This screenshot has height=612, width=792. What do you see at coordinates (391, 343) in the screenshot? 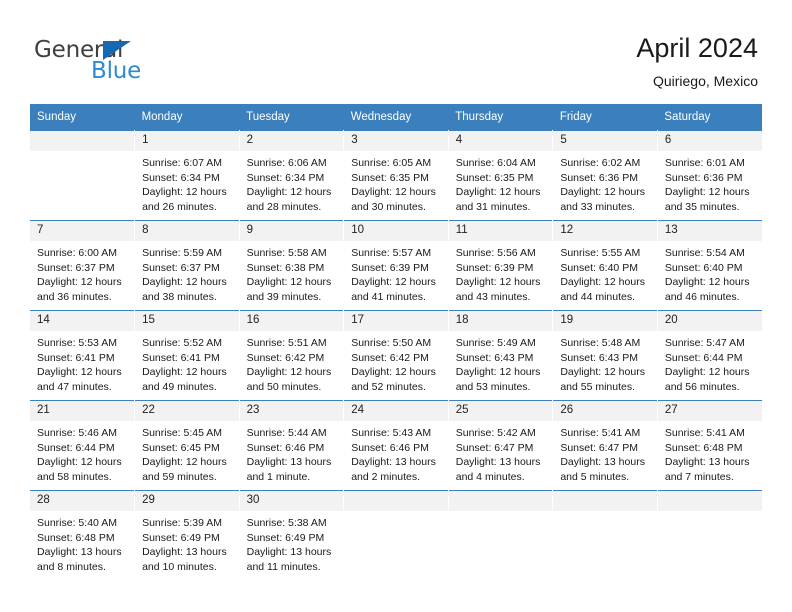
I see `sunrise-text: Sunrise: 5:50 AM` at bounding box center [391, 343].